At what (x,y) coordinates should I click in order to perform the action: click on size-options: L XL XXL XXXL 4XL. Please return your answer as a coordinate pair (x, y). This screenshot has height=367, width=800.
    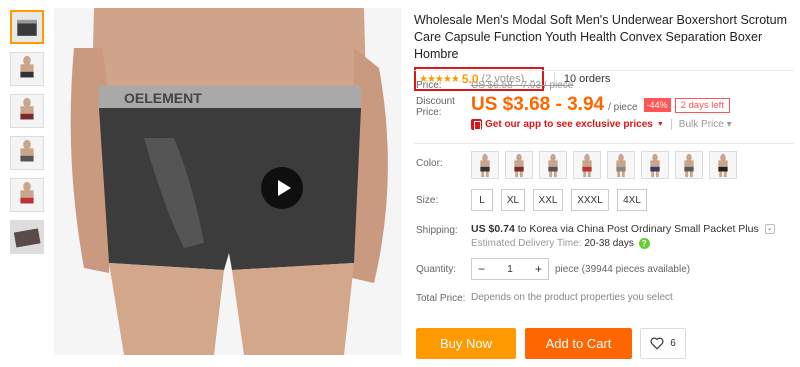
    Looking at the image, I should click on (563, 200).